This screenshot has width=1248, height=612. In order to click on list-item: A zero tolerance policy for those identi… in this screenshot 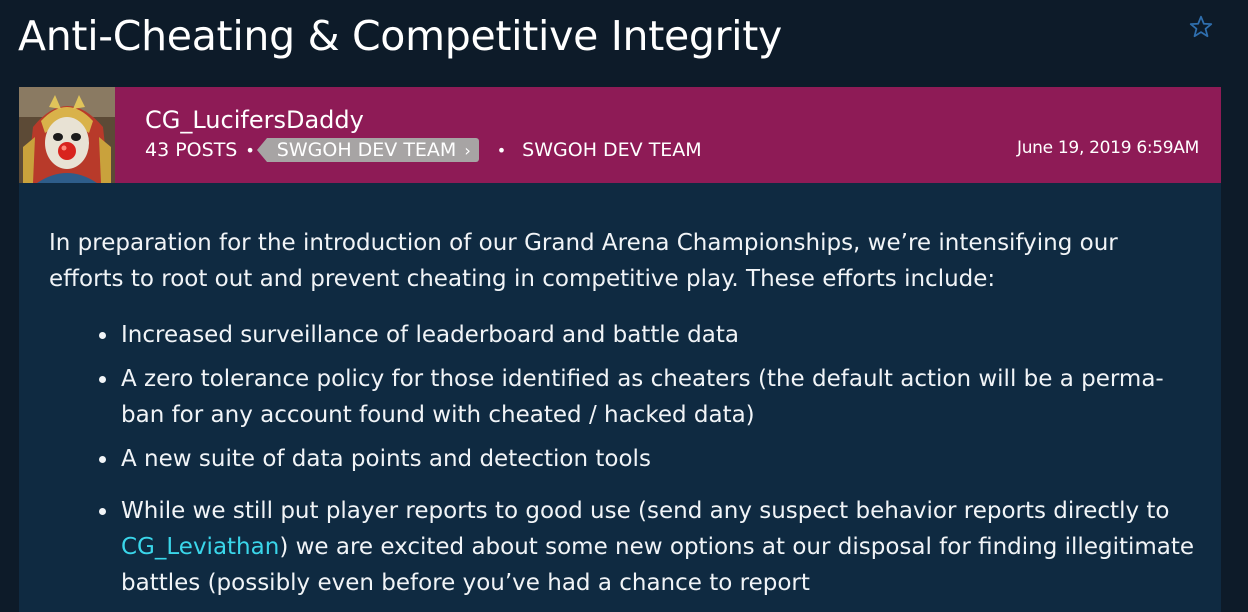, I will do `click(649, 397)`.